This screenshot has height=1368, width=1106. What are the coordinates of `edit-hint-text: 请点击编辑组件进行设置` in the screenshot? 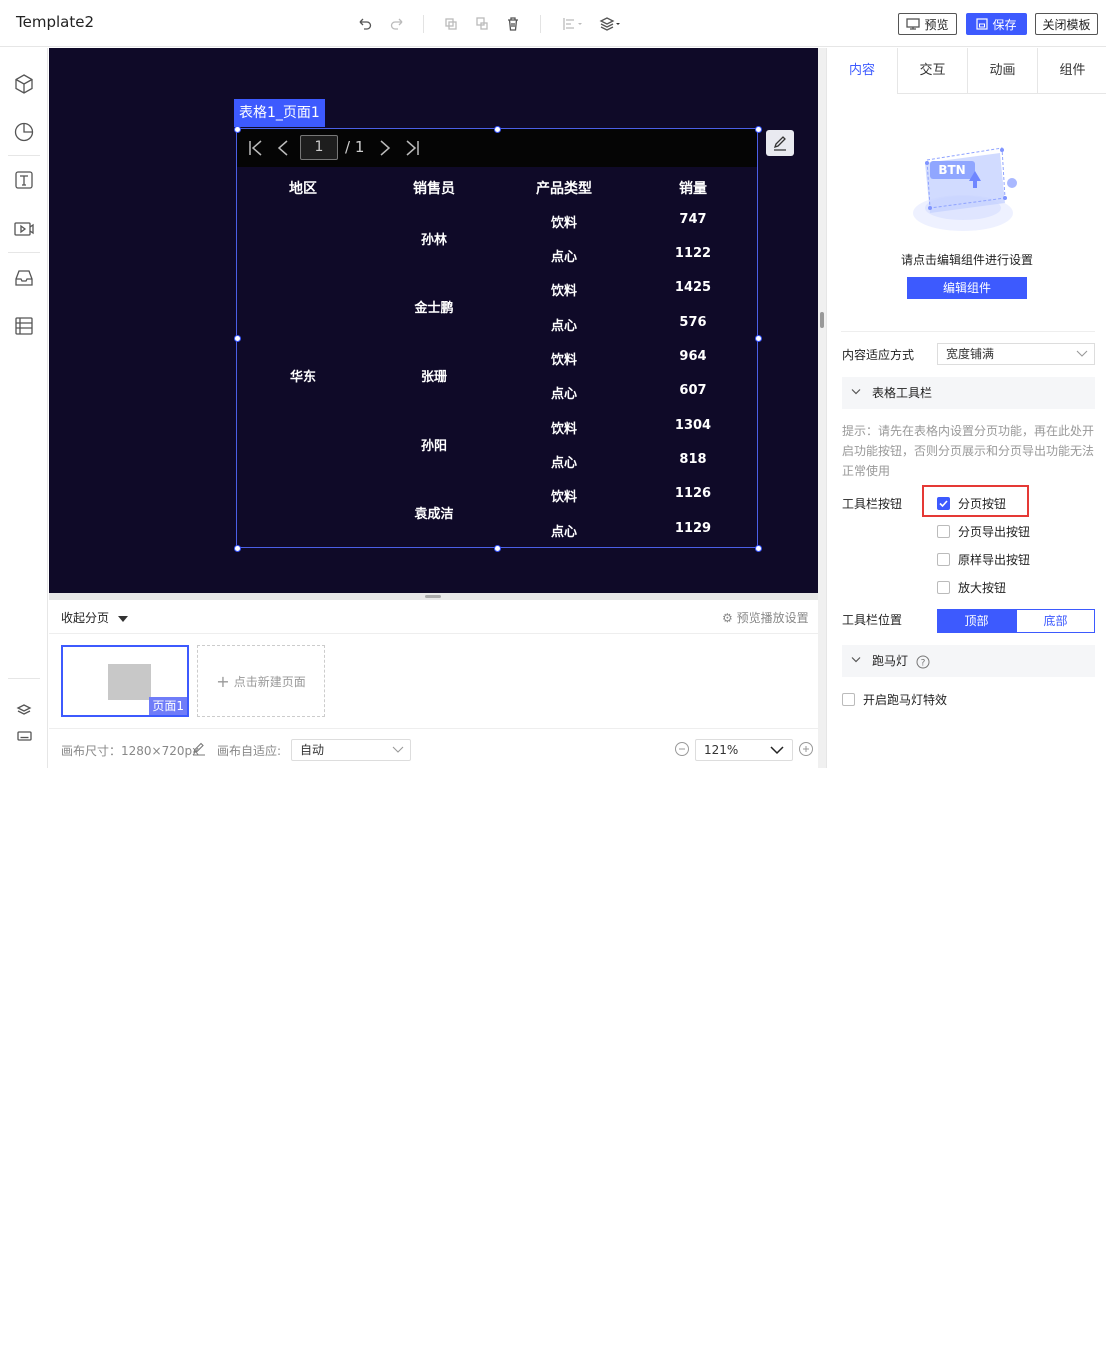 It's located at (966, 260).